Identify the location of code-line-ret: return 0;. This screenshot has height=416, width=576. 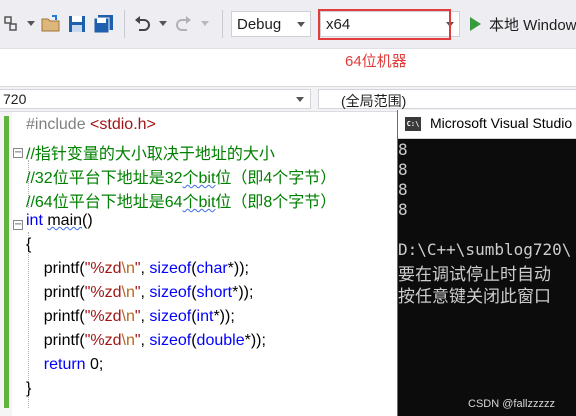
(65, 368).